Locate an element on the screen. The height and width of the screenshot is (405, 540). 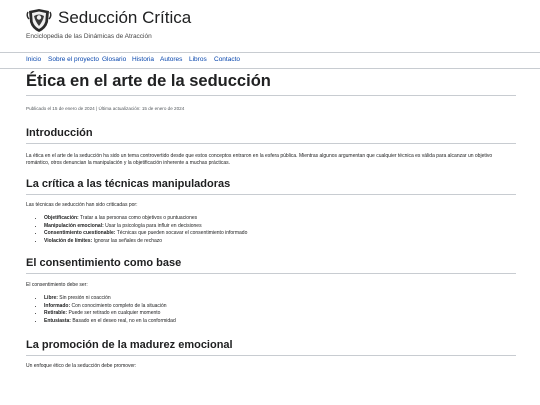
nav-link-historia: Historia is located at coordinates (143, 59).